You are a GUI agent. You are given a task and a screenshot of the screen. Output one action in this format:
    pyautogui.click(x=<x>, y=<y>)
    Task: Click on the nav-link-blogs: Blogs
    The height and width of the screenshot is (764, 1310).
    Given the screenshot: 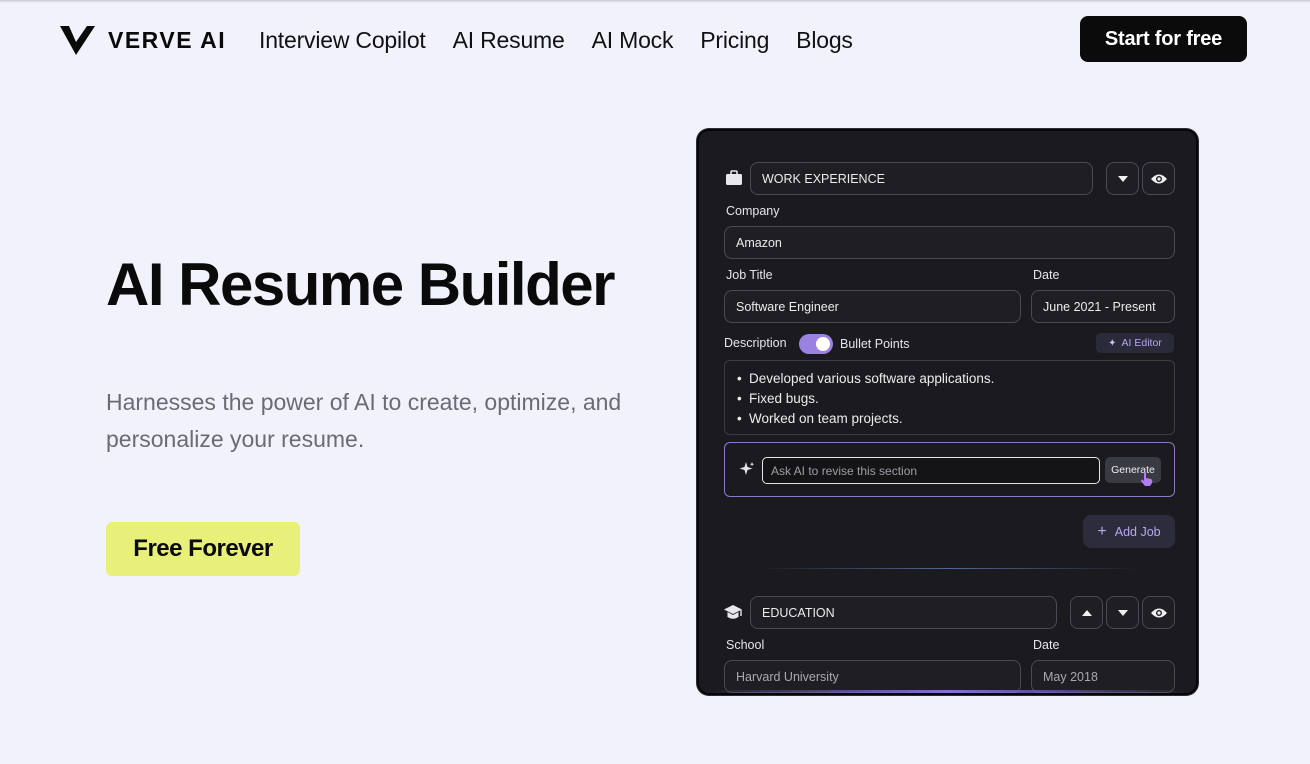 What is the action you would take?
    pyautogui.click(x=824, y=40)
    